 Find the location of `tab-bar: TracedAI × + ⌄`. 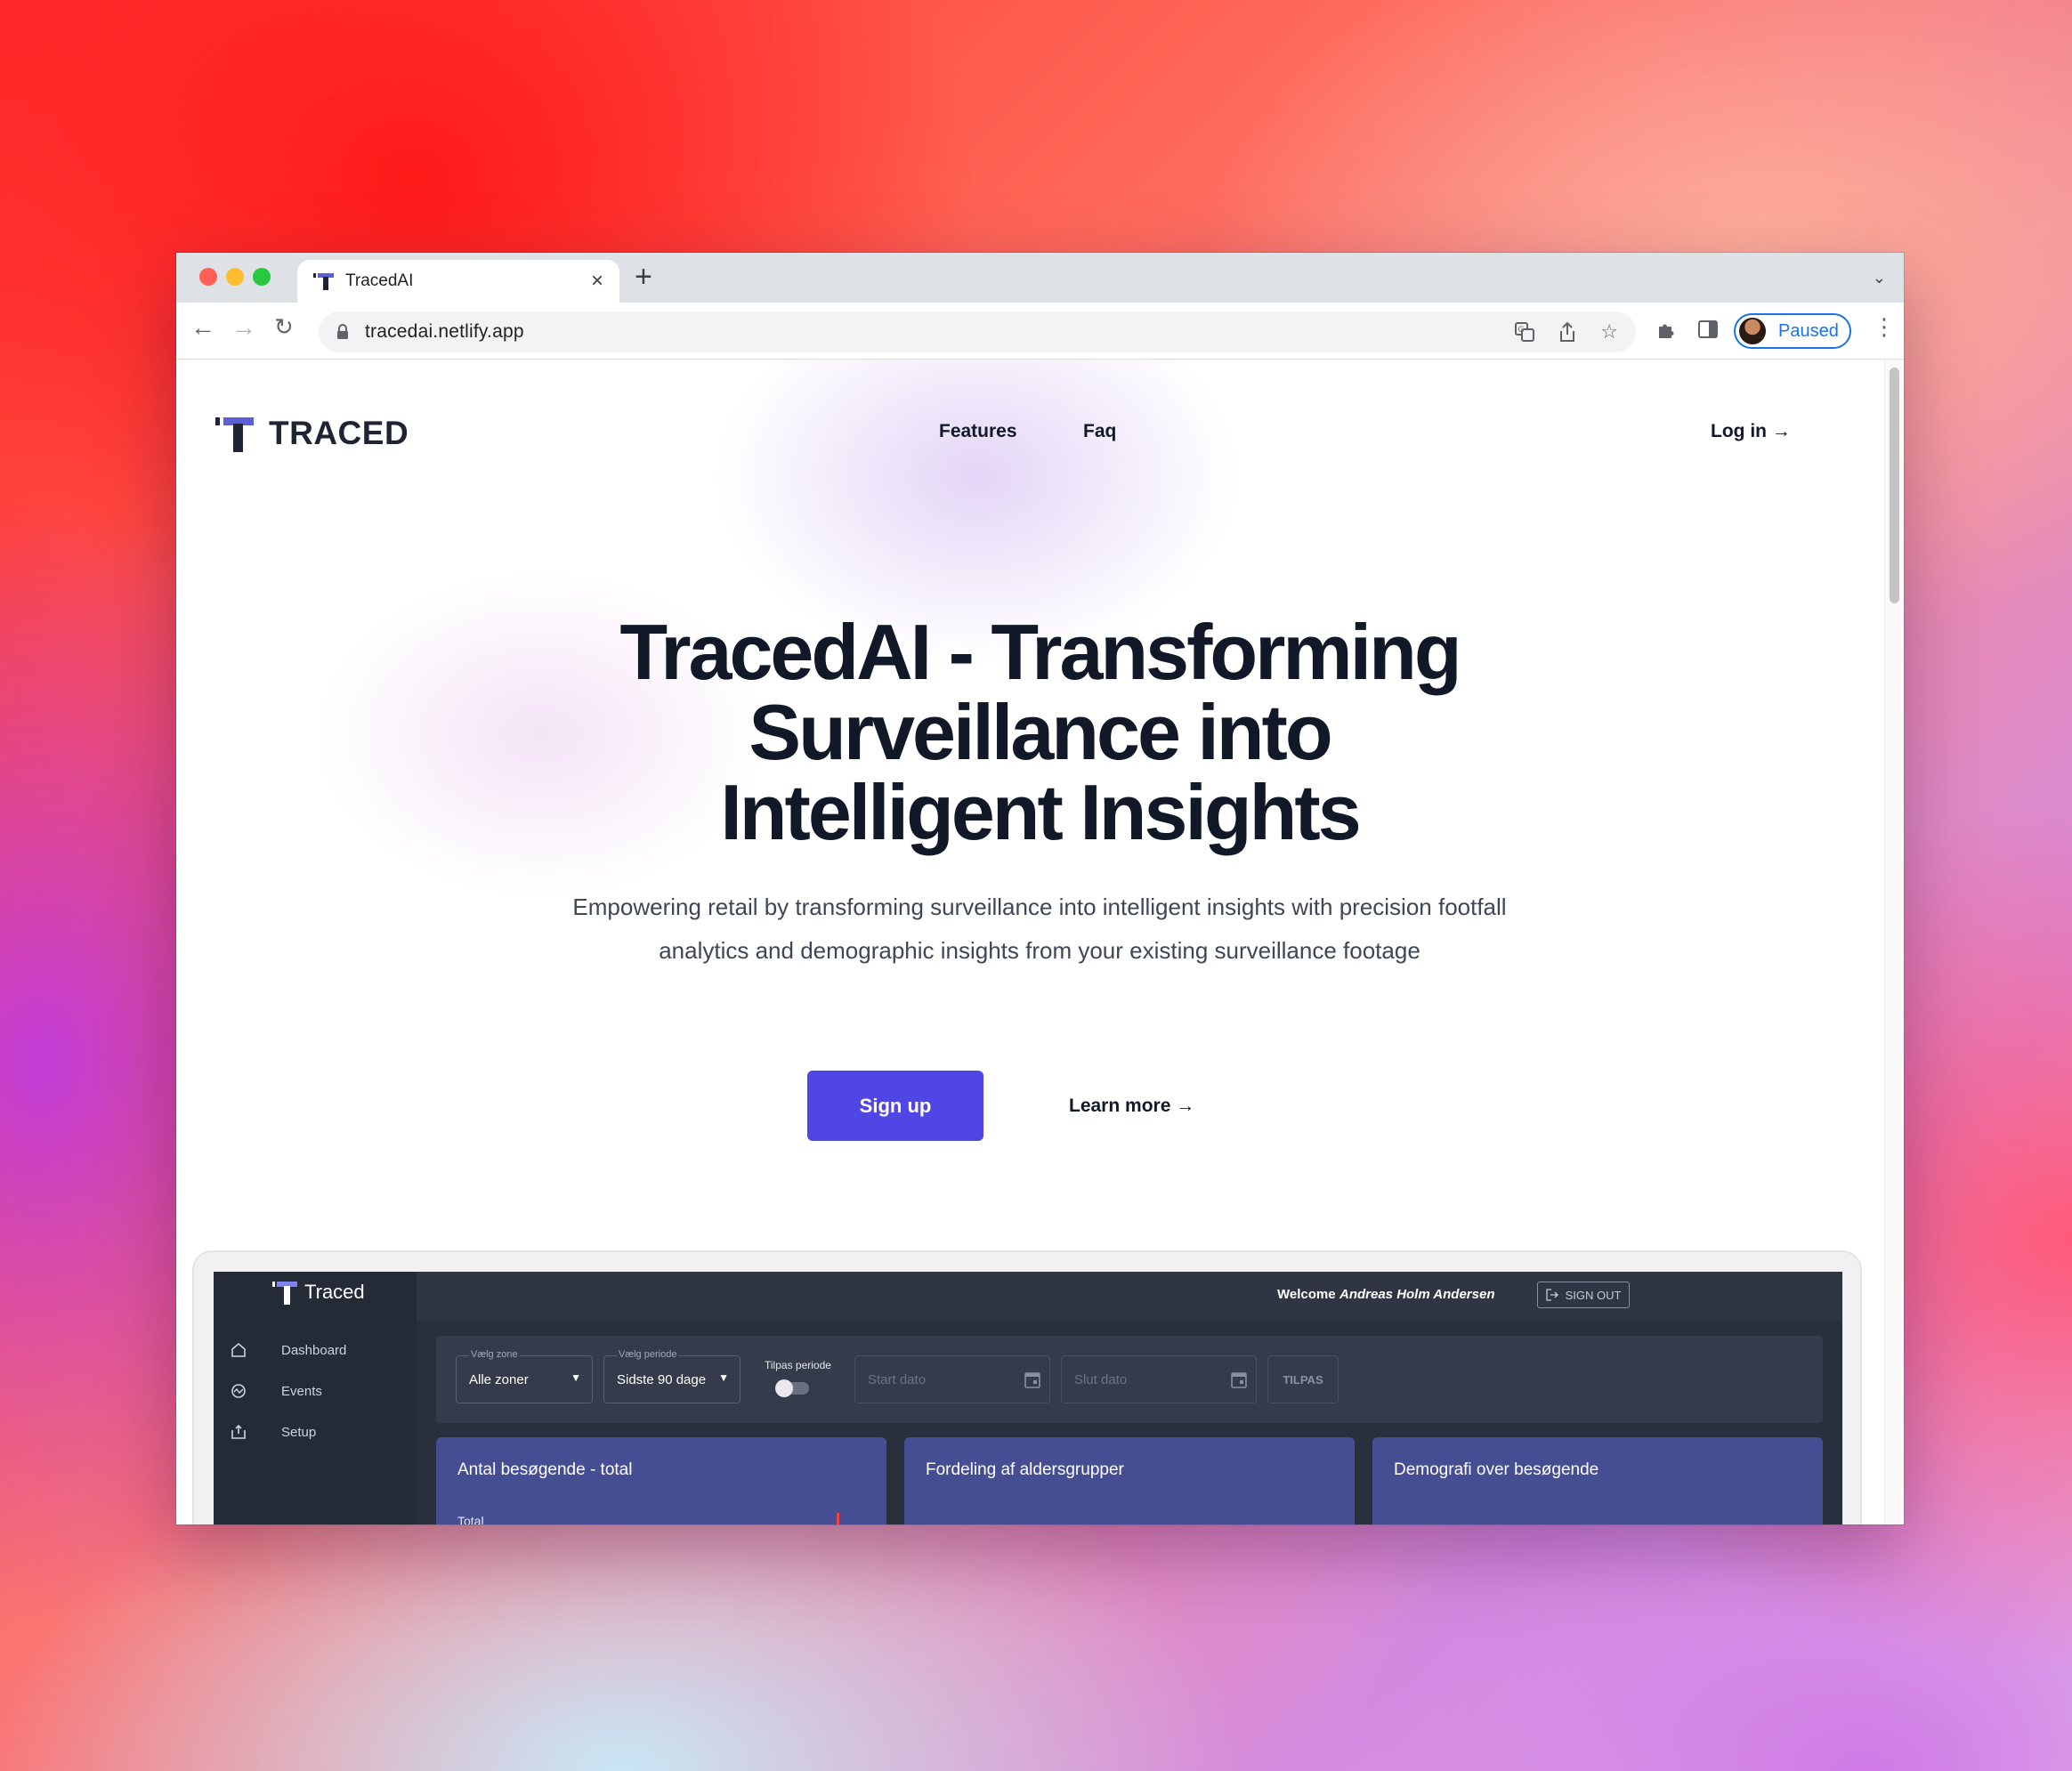

tab-bar: TracedAI × + ⌄ is located at coordinates (1040, 278).